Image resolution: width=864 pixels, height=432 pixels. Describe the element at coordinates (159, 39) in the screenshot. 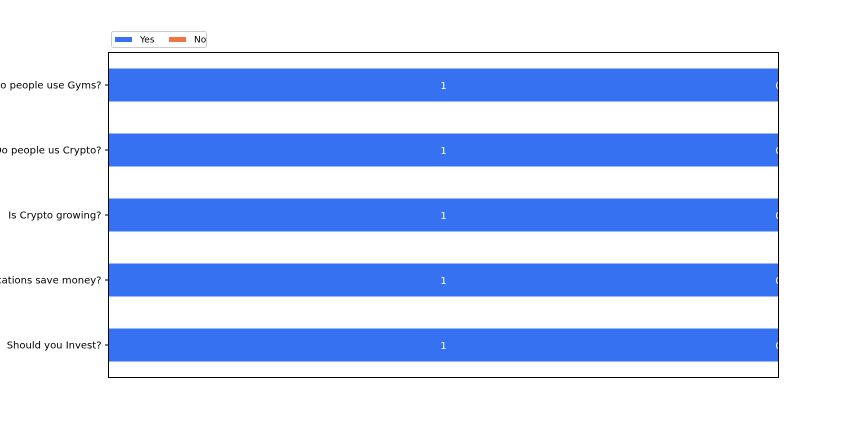

I see `legend: Yes No` at that location.